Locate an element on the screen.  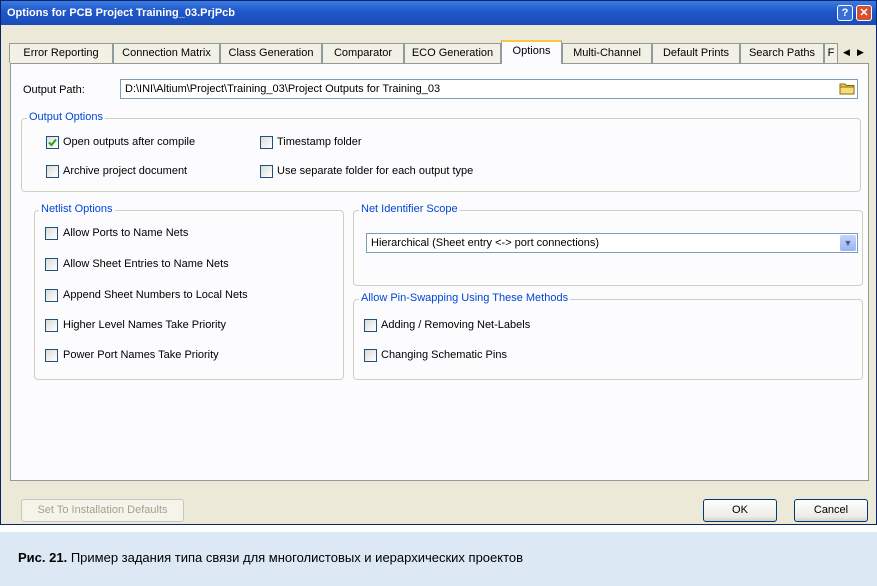
output-options-group is located at coordinates (441, 155).